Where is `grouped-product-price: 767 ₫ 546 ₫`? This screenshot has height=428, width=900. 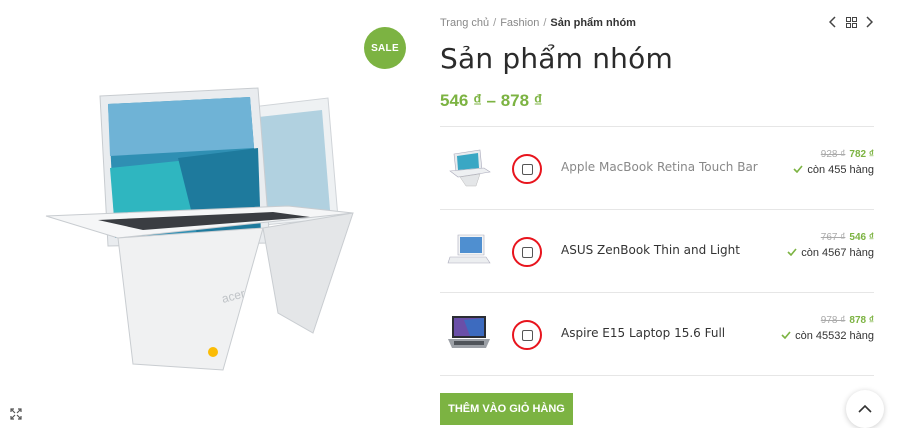
grouped-product-price: 767 ₫ 546 ₫ is located at coordinates (847, 237).